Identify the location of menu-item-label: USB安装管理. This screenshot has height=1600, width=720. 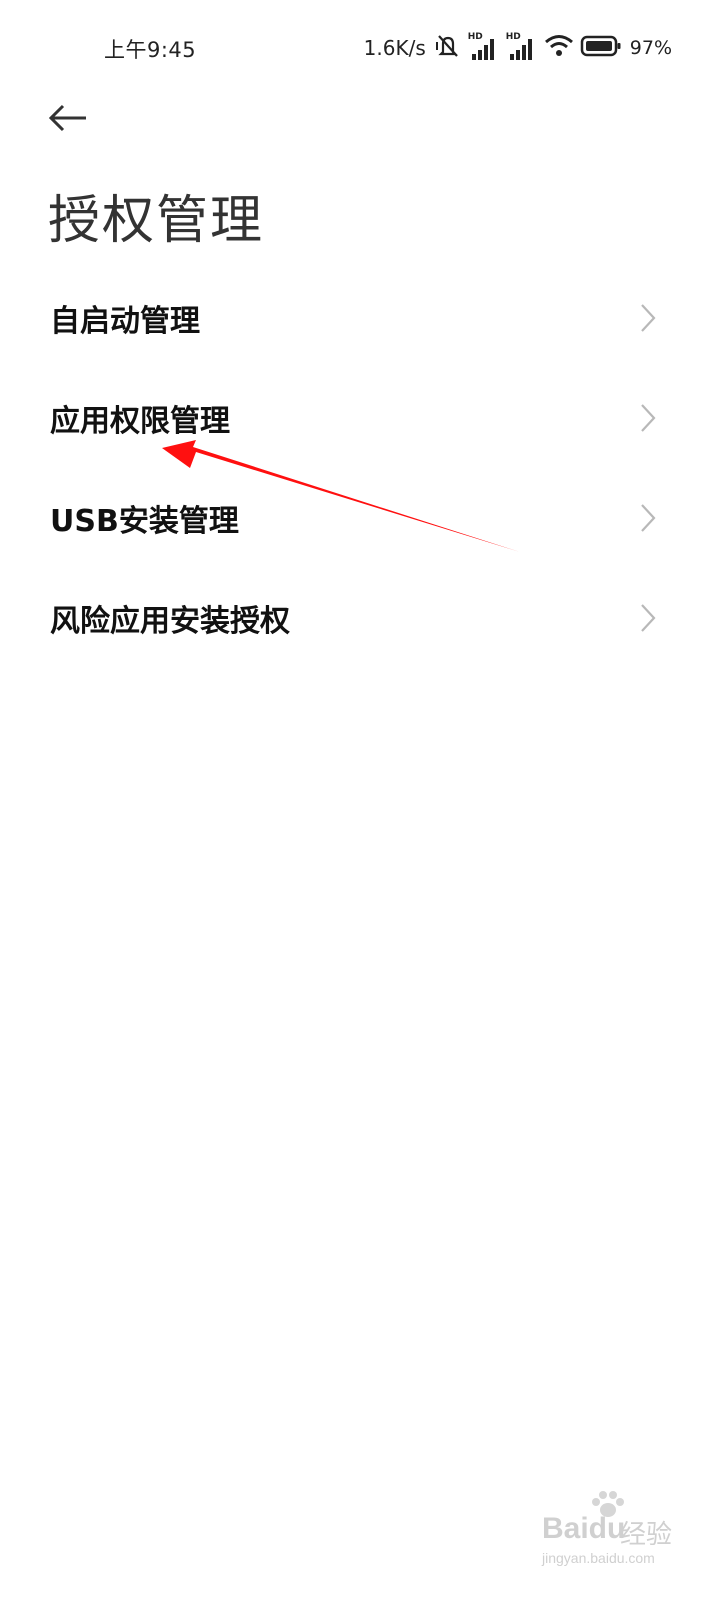
(144, 521).